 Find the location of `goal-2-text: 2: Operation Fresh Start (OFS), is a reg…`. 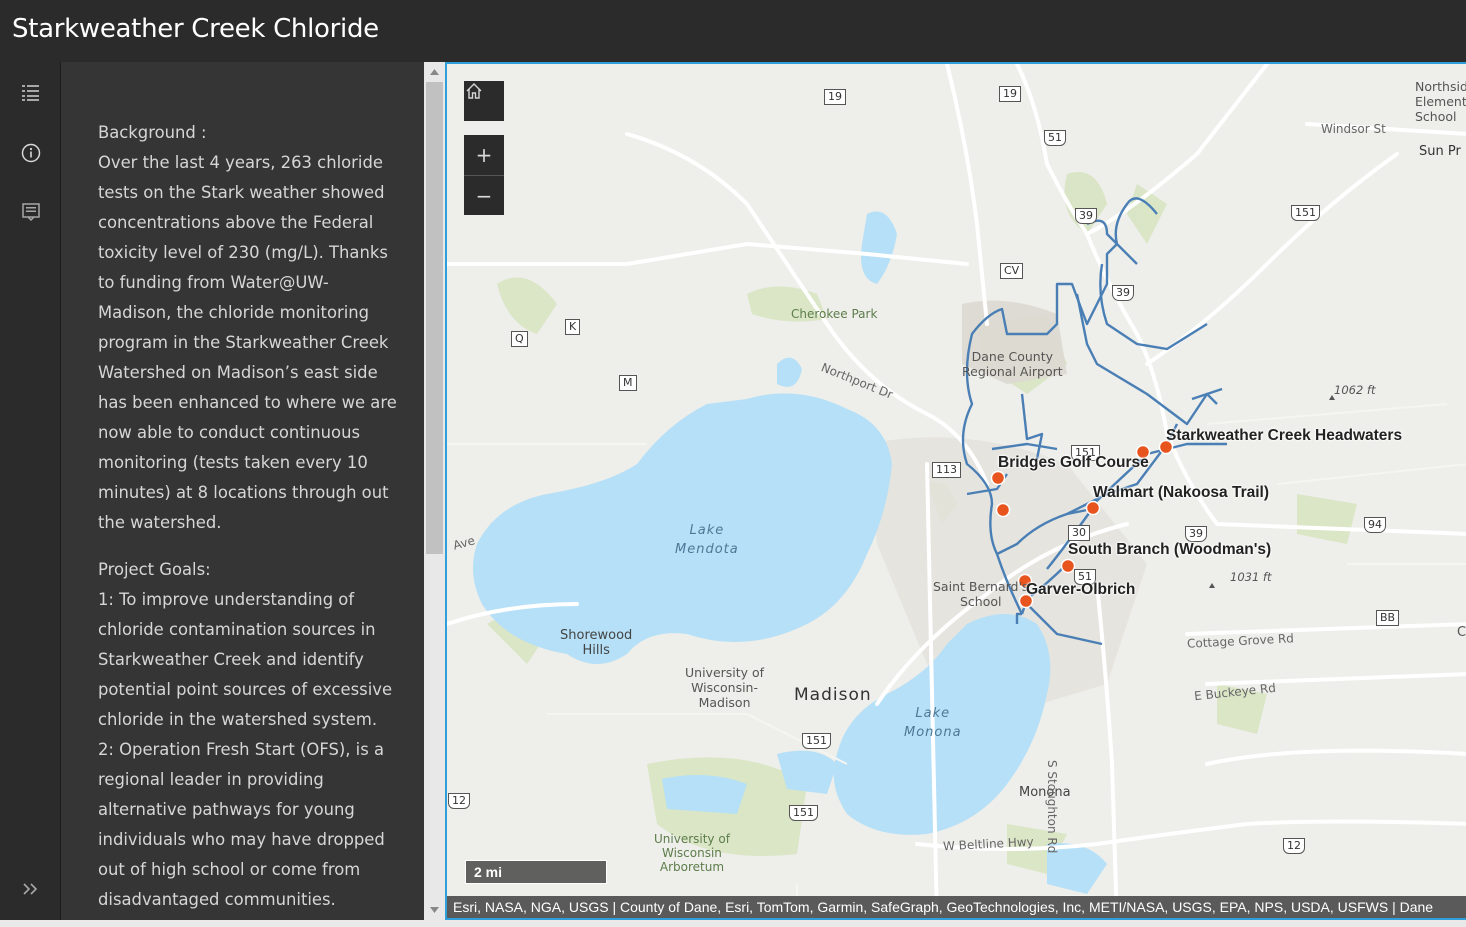

goal-2-text: 2: Operation Fresh Start (OFS), is a reg… is located at coordinates (241, 824).